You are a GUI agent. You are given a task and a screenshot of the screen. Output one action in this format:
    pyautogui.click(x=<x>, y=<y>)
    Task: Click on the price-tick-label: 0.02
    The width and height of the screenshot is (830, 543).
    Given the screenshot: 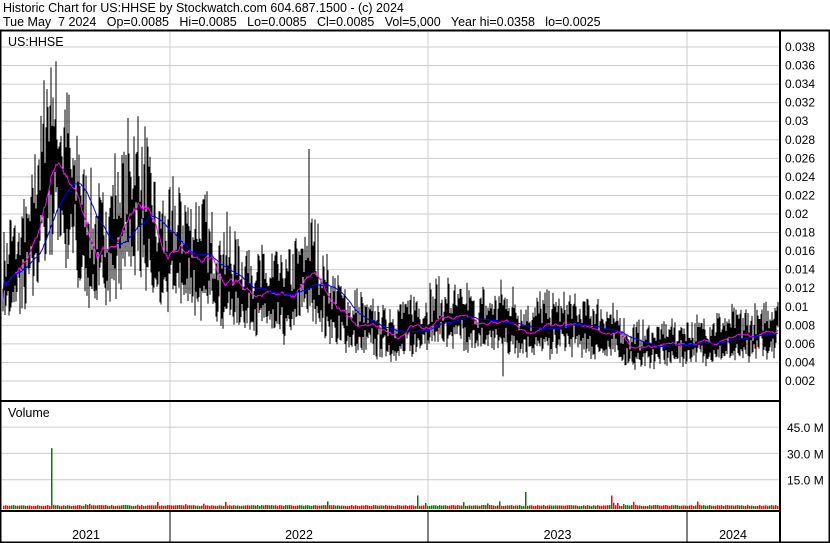 What is the action you would take?
    pyautogui.click(x=797, y=214)
    